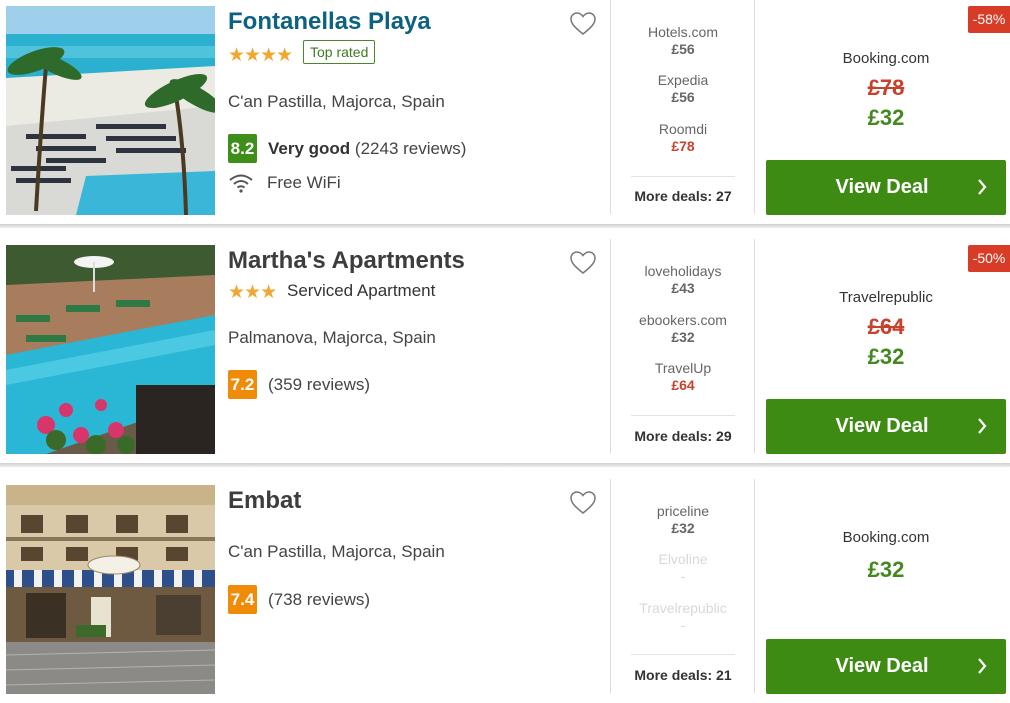 The image size is (1010, 703). Describe the element at coordinates (329, 22) in the screenshot. I see `hotel-name: Fontanellas Playa` at that location.